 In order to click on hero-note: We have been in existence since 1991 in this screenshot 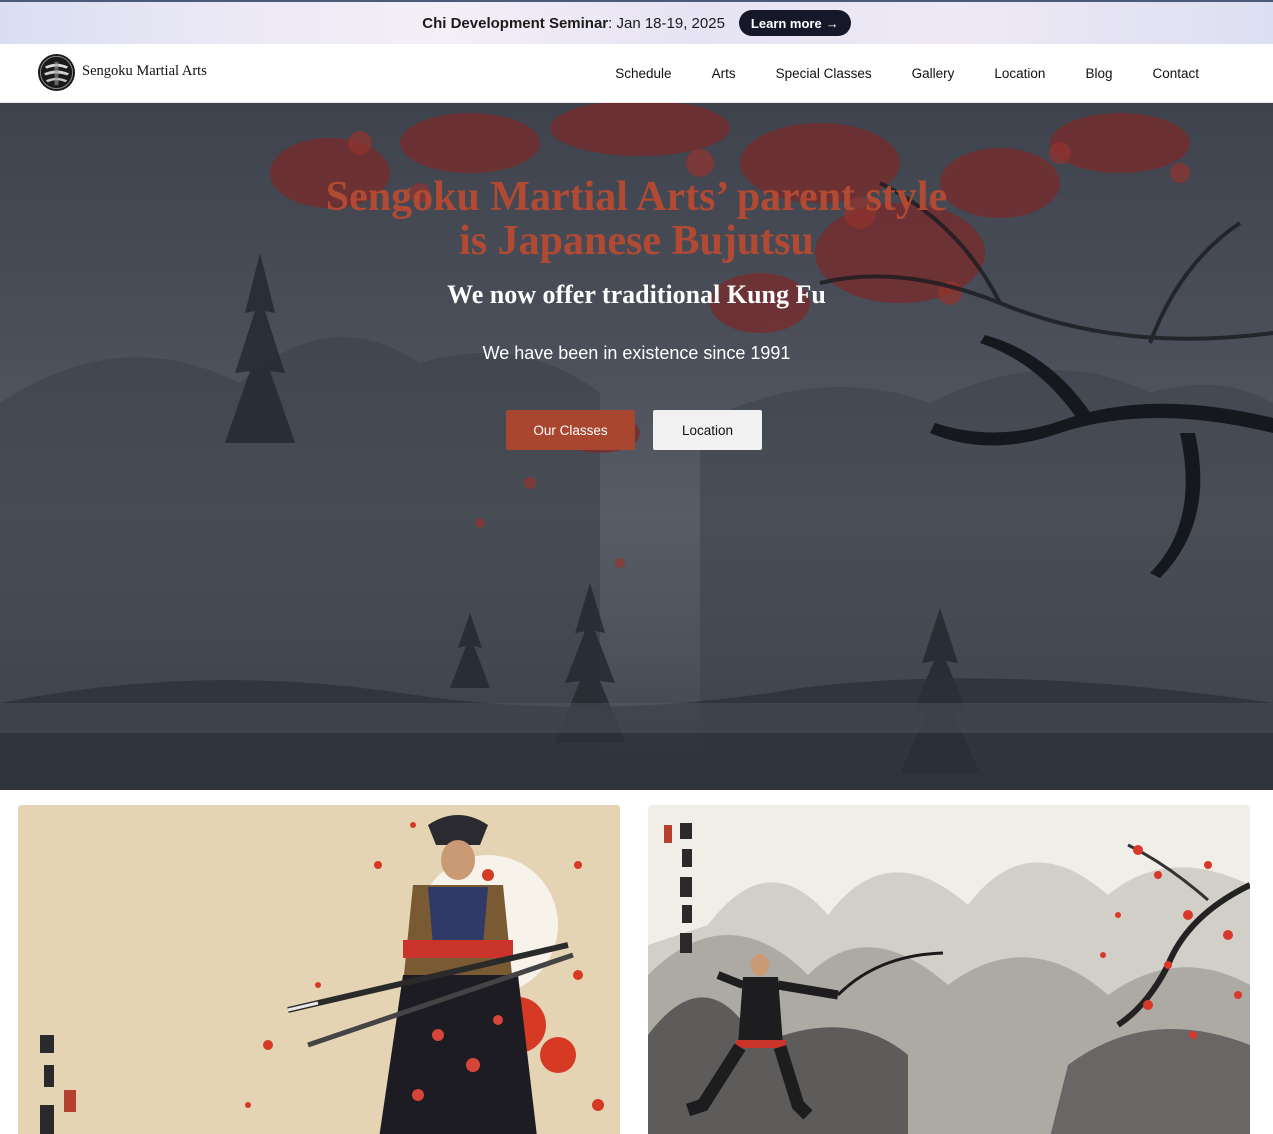, I will do `click(636, 353)`.